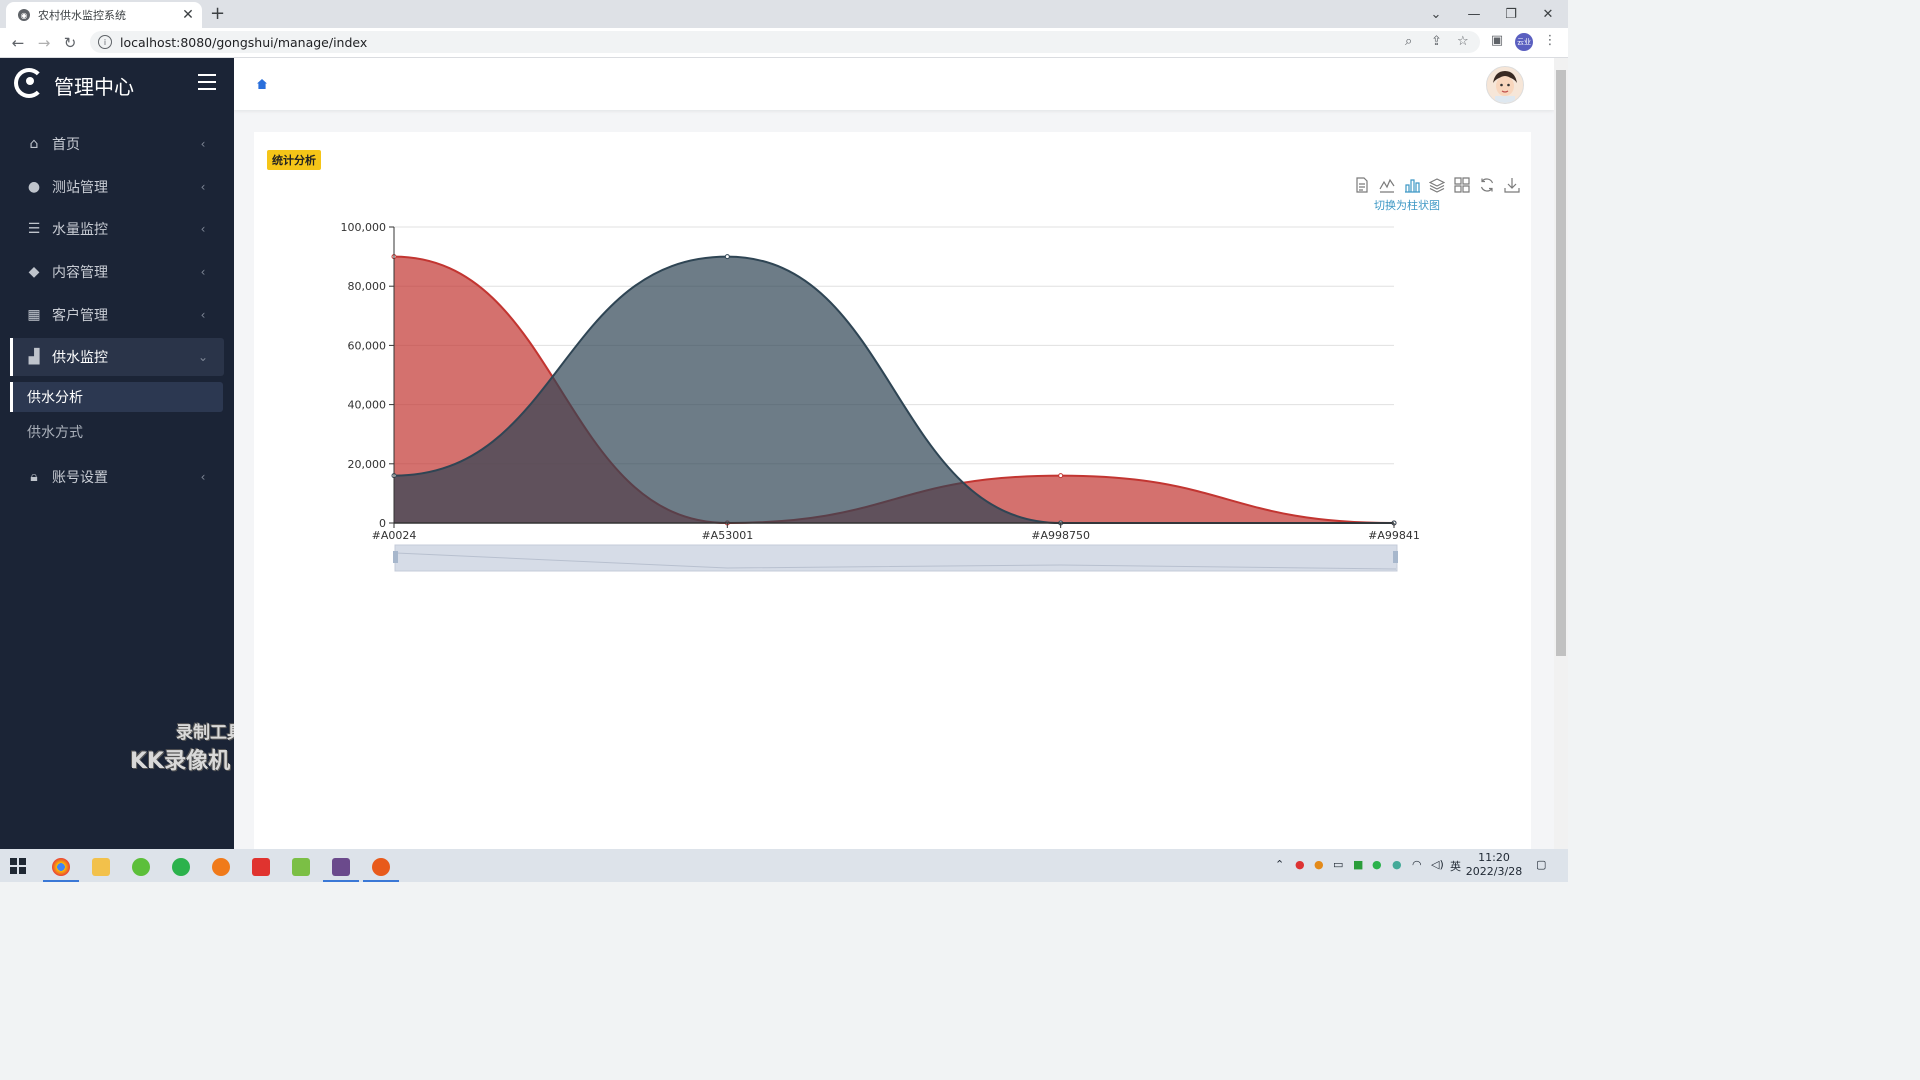 This screenshot has width=1920, height=1080. I want to click on tray-app2-icon: ●, so click(1397, 864).